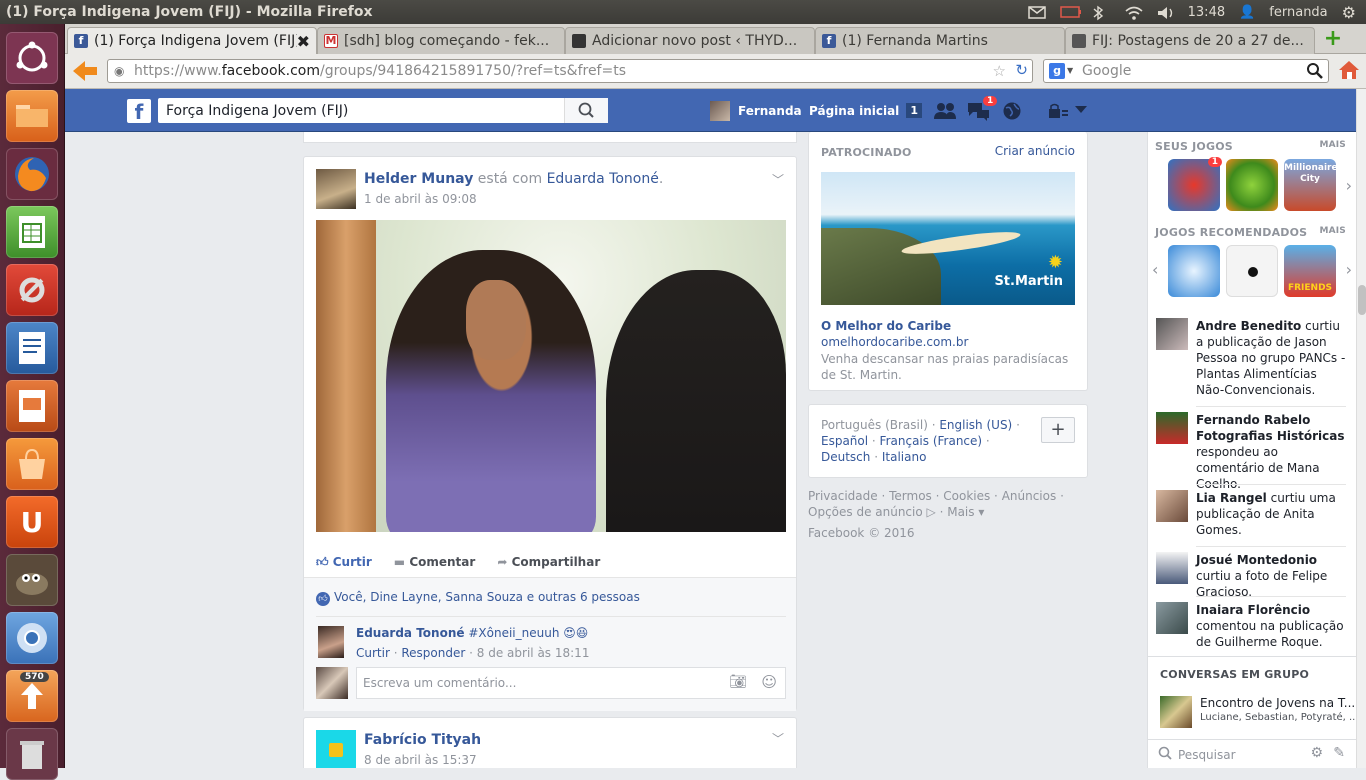 Image resolution: width=1366 pixels, height=780 pixels. What do you see at coordinates (769, 682) in the screenshot?
I see `emoji-icon: ☺` at bounding box center [769, 682].